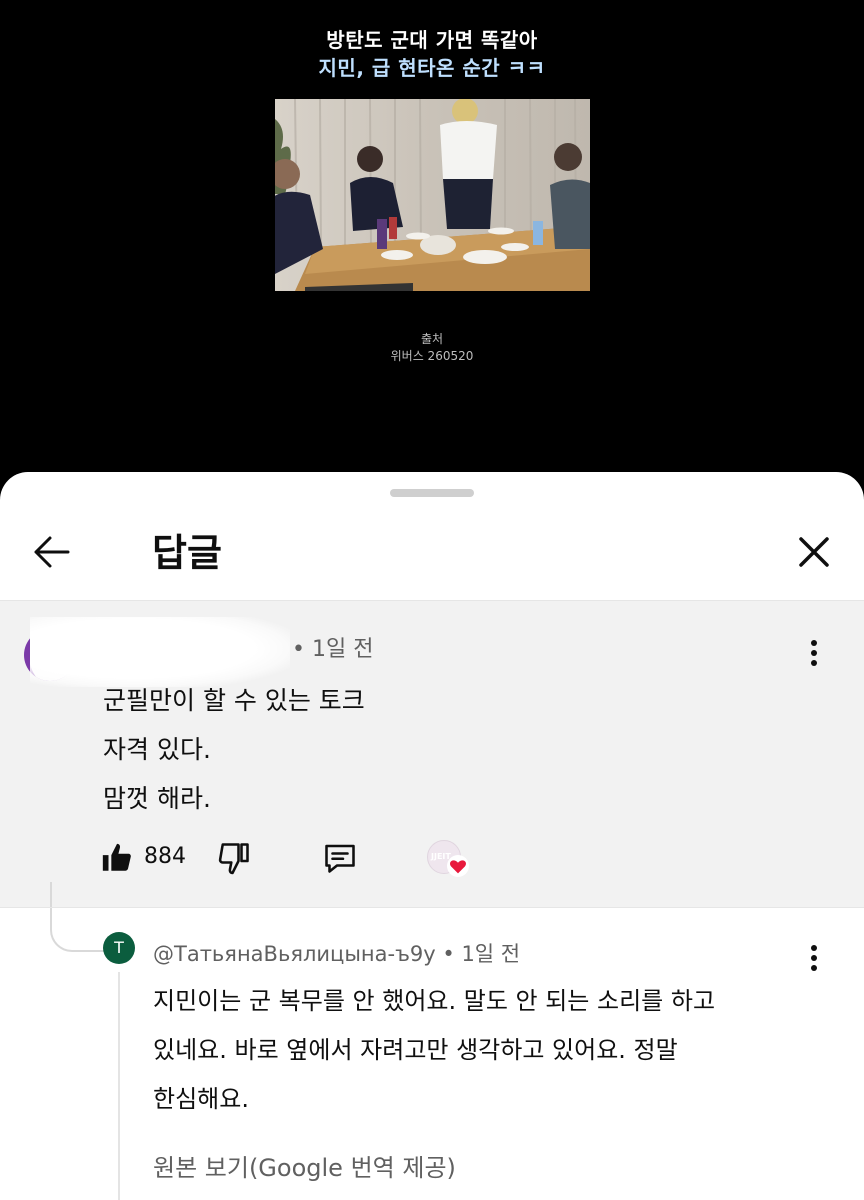 This screenshot has width=864, height=1200. I want to click on back-button, so click(52, 552).